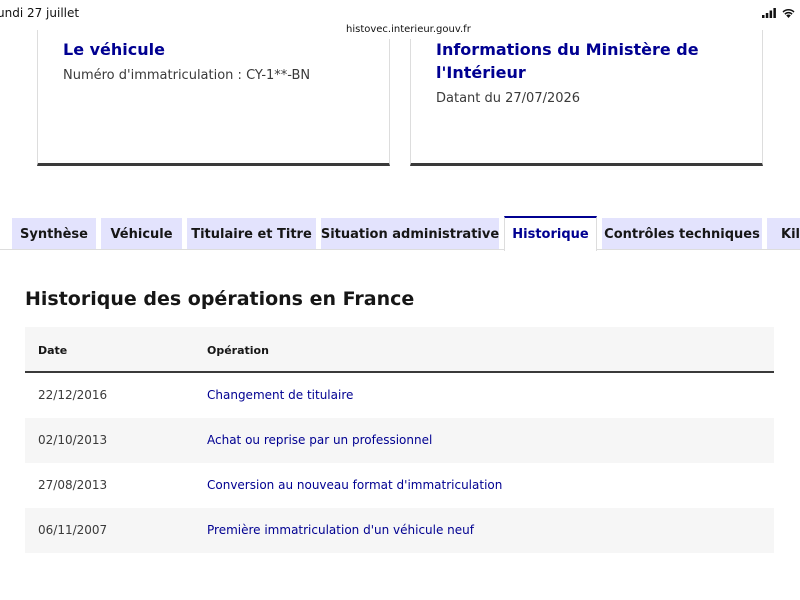 The image size is (800, 600). Describe the element at coordinates (187, 75) in the screenshot. I see `plate-number: Numéro d'immatriculation : CY-1**-BN` at that location.